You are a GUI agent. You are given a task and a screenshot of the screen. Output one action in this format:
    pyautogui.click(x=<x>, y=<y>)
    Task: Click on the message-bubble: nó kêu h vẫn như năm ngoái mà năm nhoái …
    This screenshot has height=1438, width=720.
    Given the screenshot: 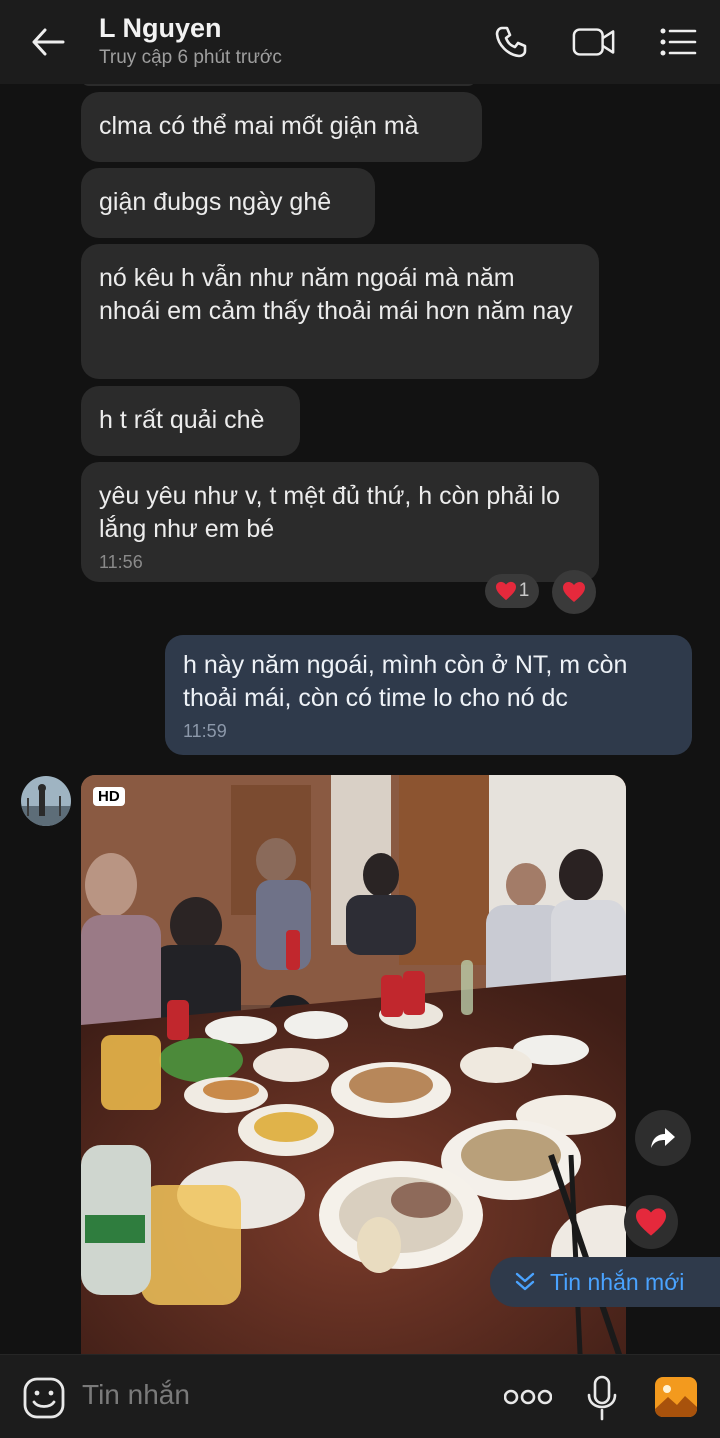 What is the action you would take?
    pyautogui.click(x=340, y=311)
    